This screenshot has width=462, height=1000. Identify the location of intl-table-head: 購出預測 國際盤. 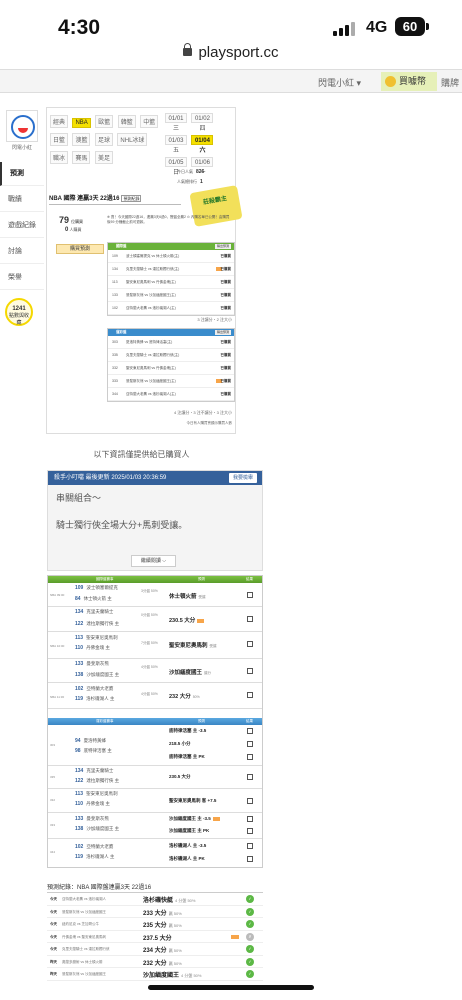
(171, 246).